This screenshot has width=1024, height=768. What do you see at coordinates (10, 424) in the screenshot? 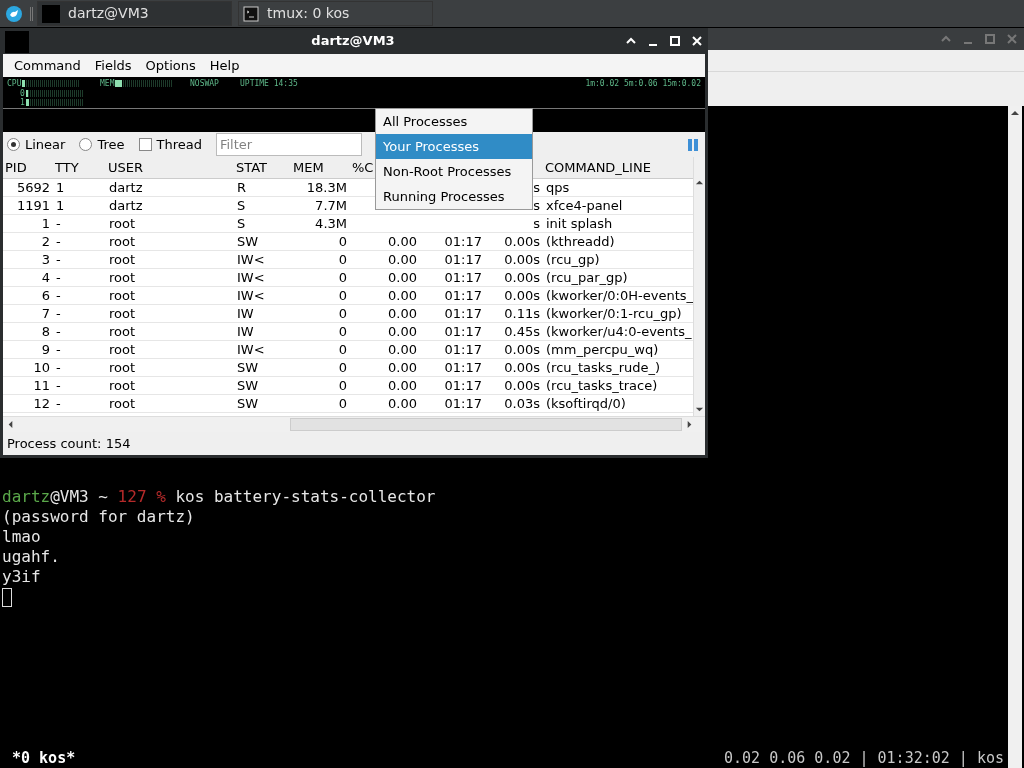
I see `scroll-left-icon` at bounding box center [10, 424].